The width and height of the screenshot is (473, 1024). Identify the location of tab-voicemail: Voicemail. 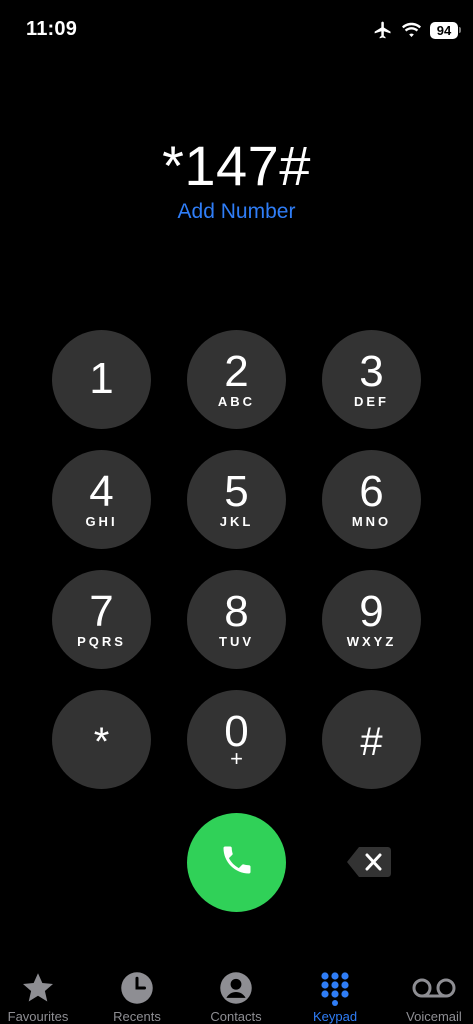
(430, 993).